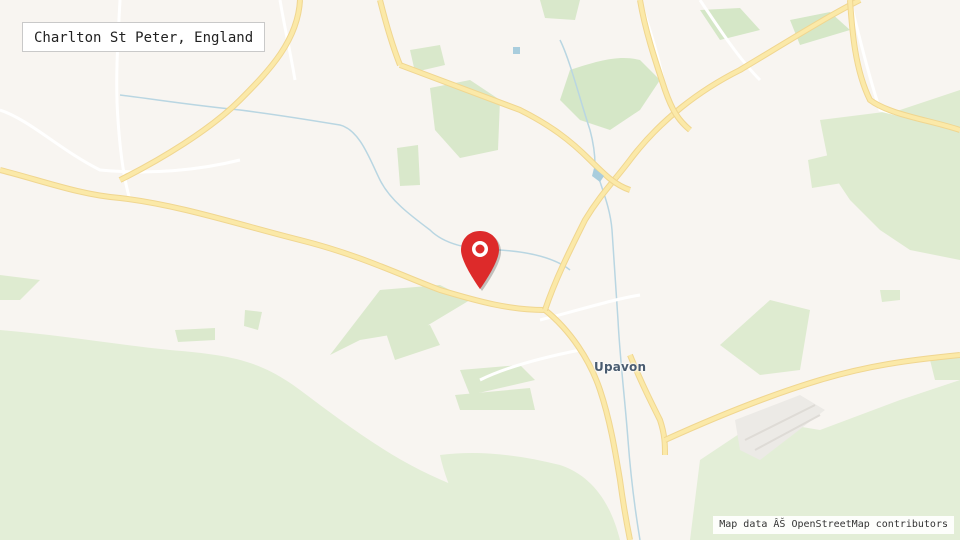 The height and width of the screenshot is (540, 960). Describe the element at coordinates (195, 335) in the screenshot. I see `green-patch` at that location.